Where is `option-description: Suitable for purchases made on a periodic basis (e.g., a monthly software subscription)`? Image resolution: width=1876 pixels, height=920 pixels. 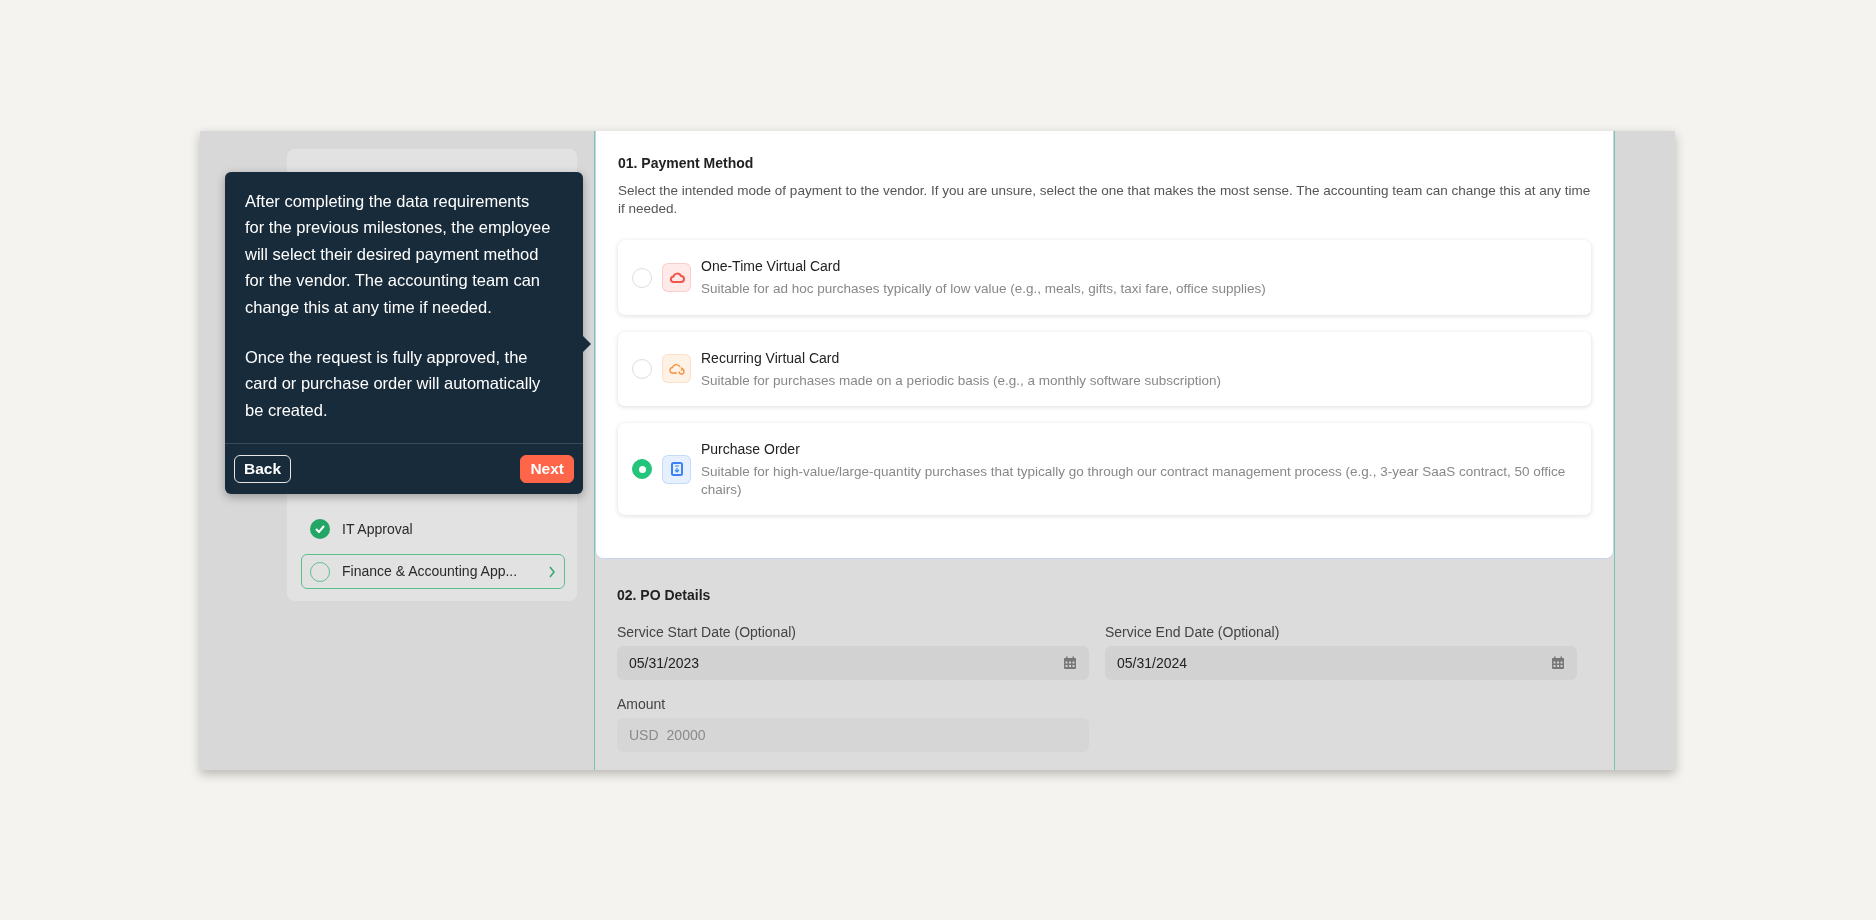 option-description: Suitable for purchases made on a periodic basis (e.g., a monthly software subscription) is located at coordinates (961, 380).